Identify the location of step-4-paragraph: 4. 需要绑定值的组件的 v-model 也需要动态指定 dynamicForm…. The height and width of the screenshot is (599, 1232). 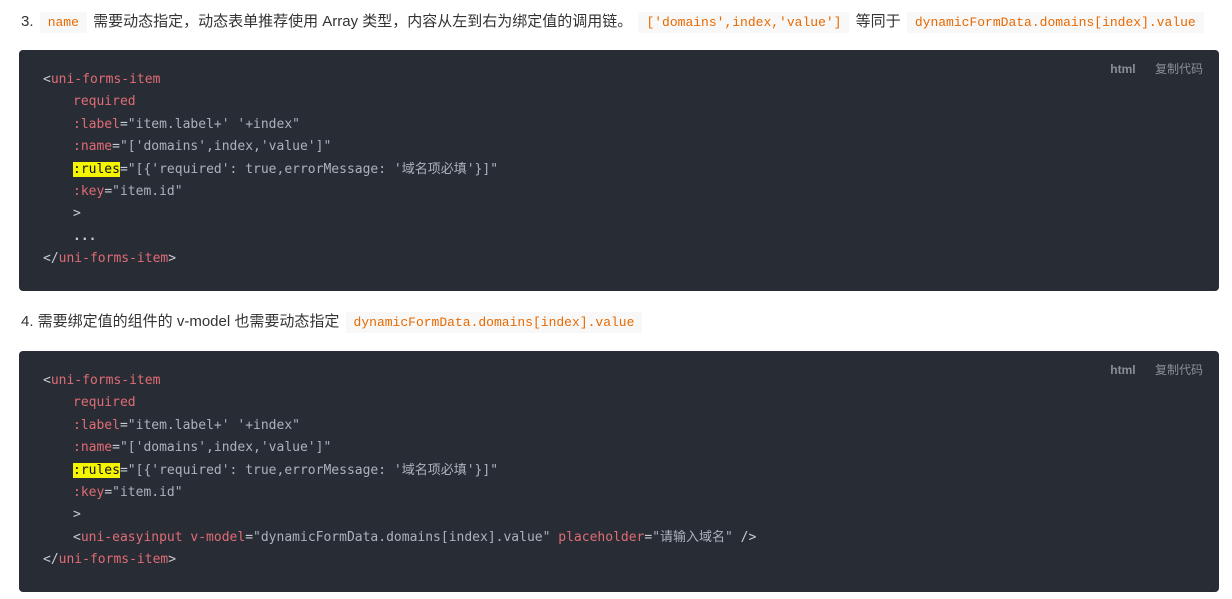
(332, 322).